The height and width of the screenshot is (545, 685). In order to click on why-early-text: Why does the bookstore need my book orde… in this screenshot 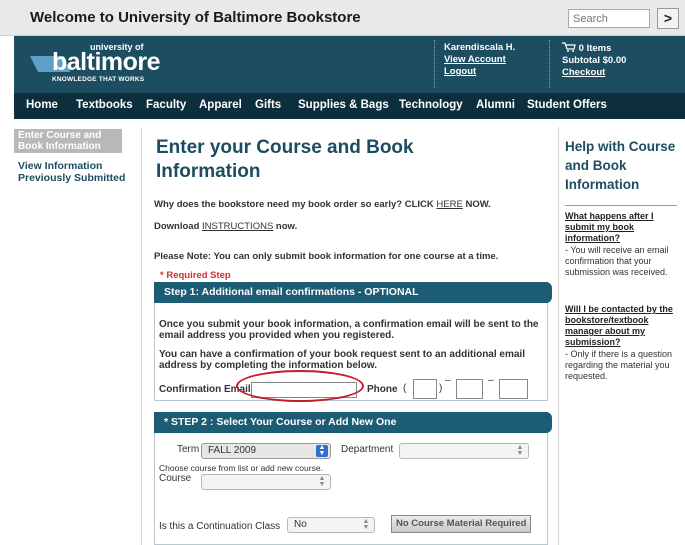, I will do `click(322, 204)`.